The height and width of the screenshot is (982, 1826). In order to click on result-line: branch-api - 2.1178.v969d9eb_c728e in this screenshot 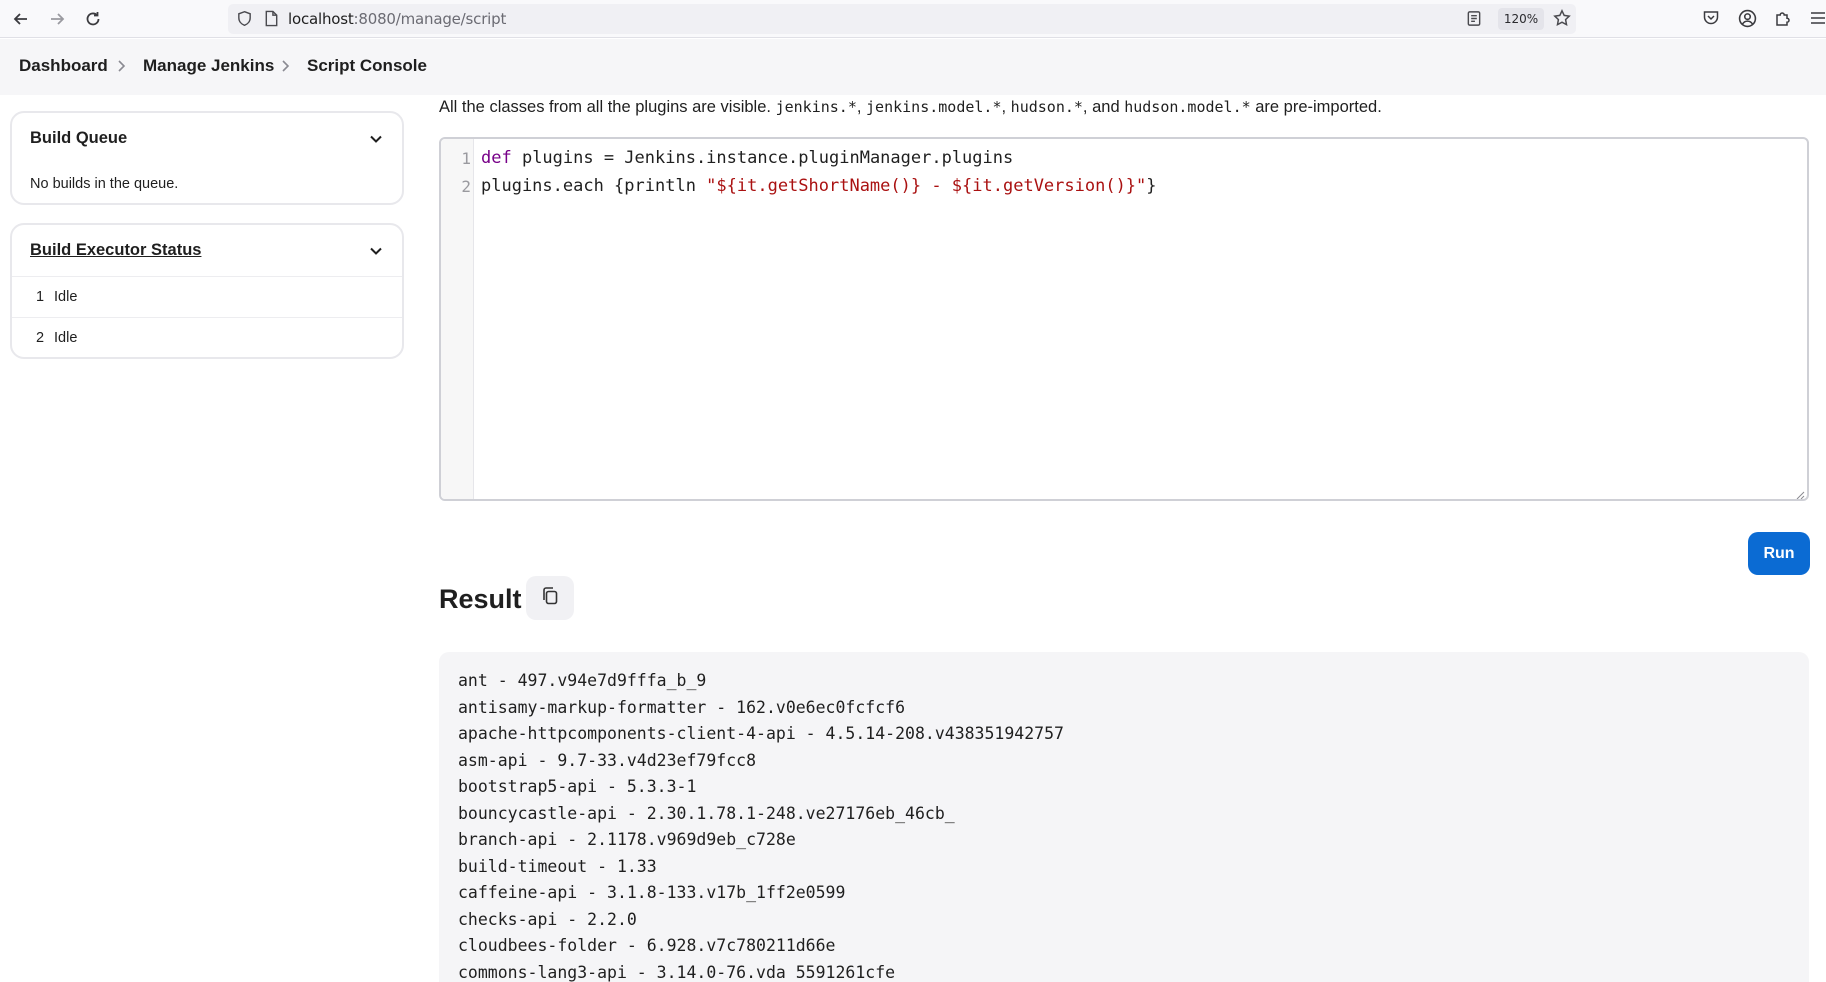, I will do `click(627, 839)`.